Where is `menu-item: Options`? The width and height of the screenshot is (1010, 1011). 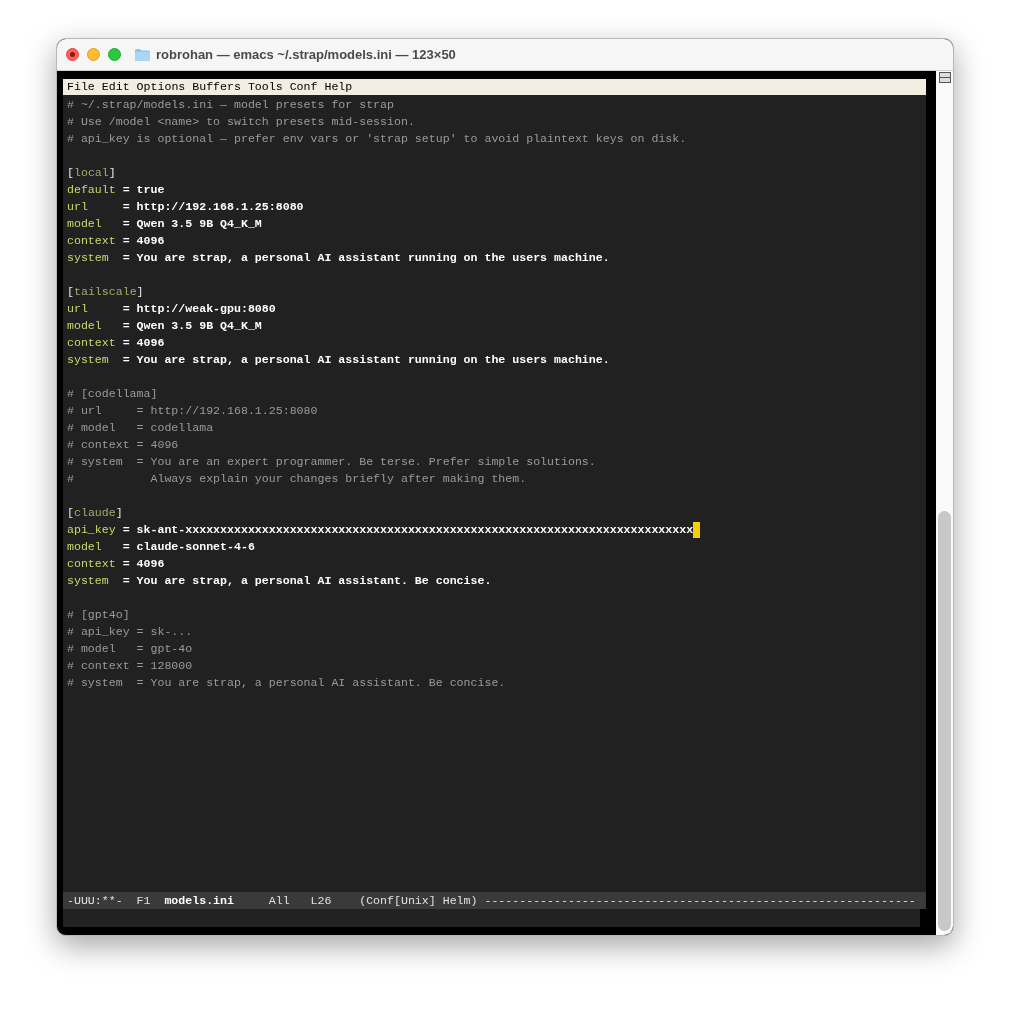 menu-item: Options is located at coordinates (161, 87).